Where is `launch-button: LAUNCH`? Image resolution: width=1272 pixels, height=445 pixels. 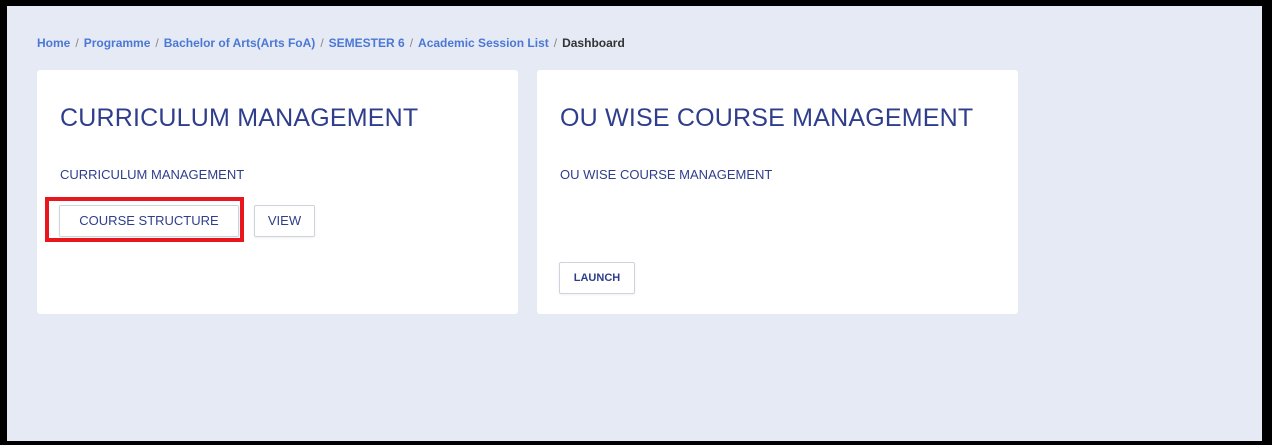
launch-button: LAUNCH is located at coordinates (597, 278).